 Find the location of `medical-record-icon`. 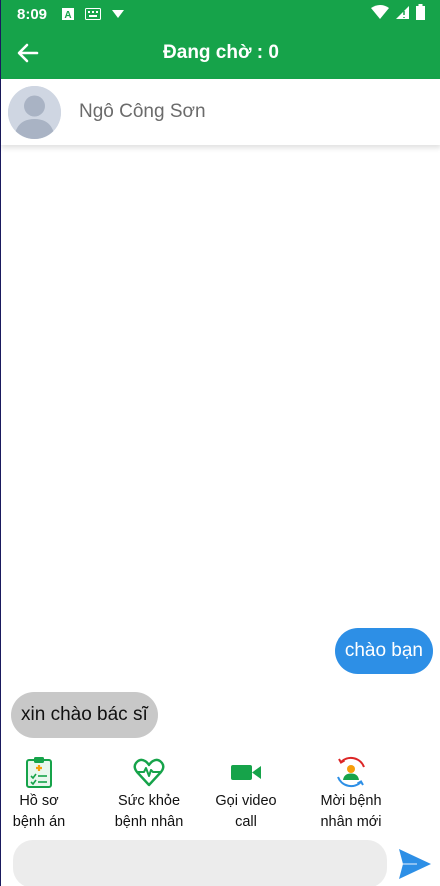

medical-record-icon is located at coordinates (39, 772).